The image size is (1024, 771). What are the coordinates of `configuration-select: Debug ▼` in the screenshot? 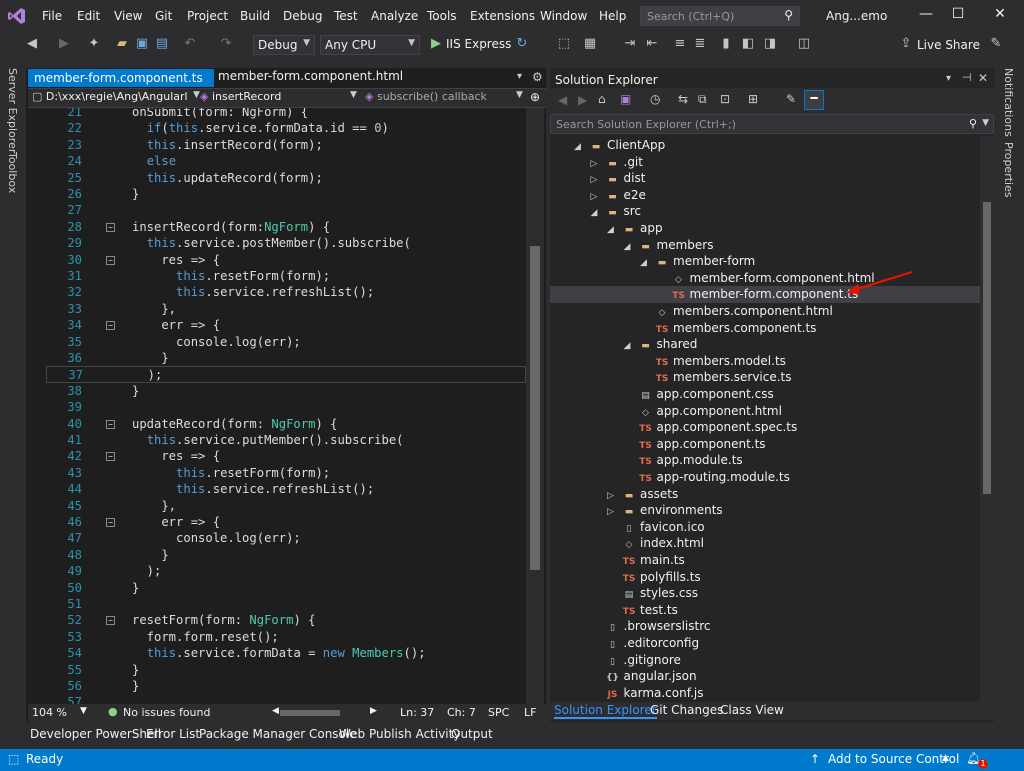 It's located at (284, 45).